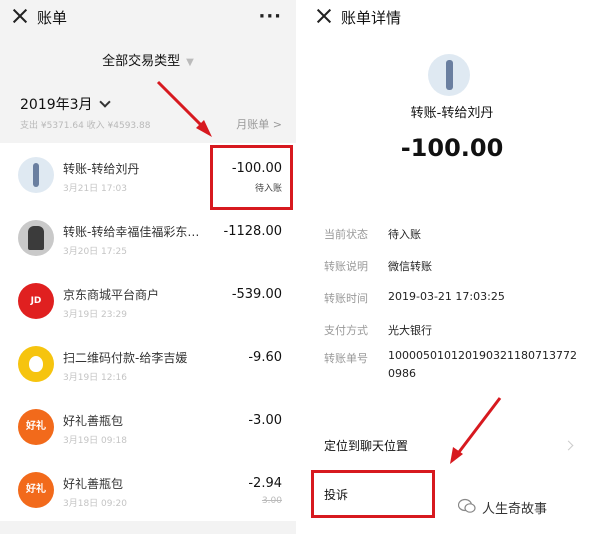 The image size is (600, 534). What do you see at coordinates (95, 189) in the screenshot?
I see `transaction-date: 3月21日 17:03` at bounding box center [95, 189].